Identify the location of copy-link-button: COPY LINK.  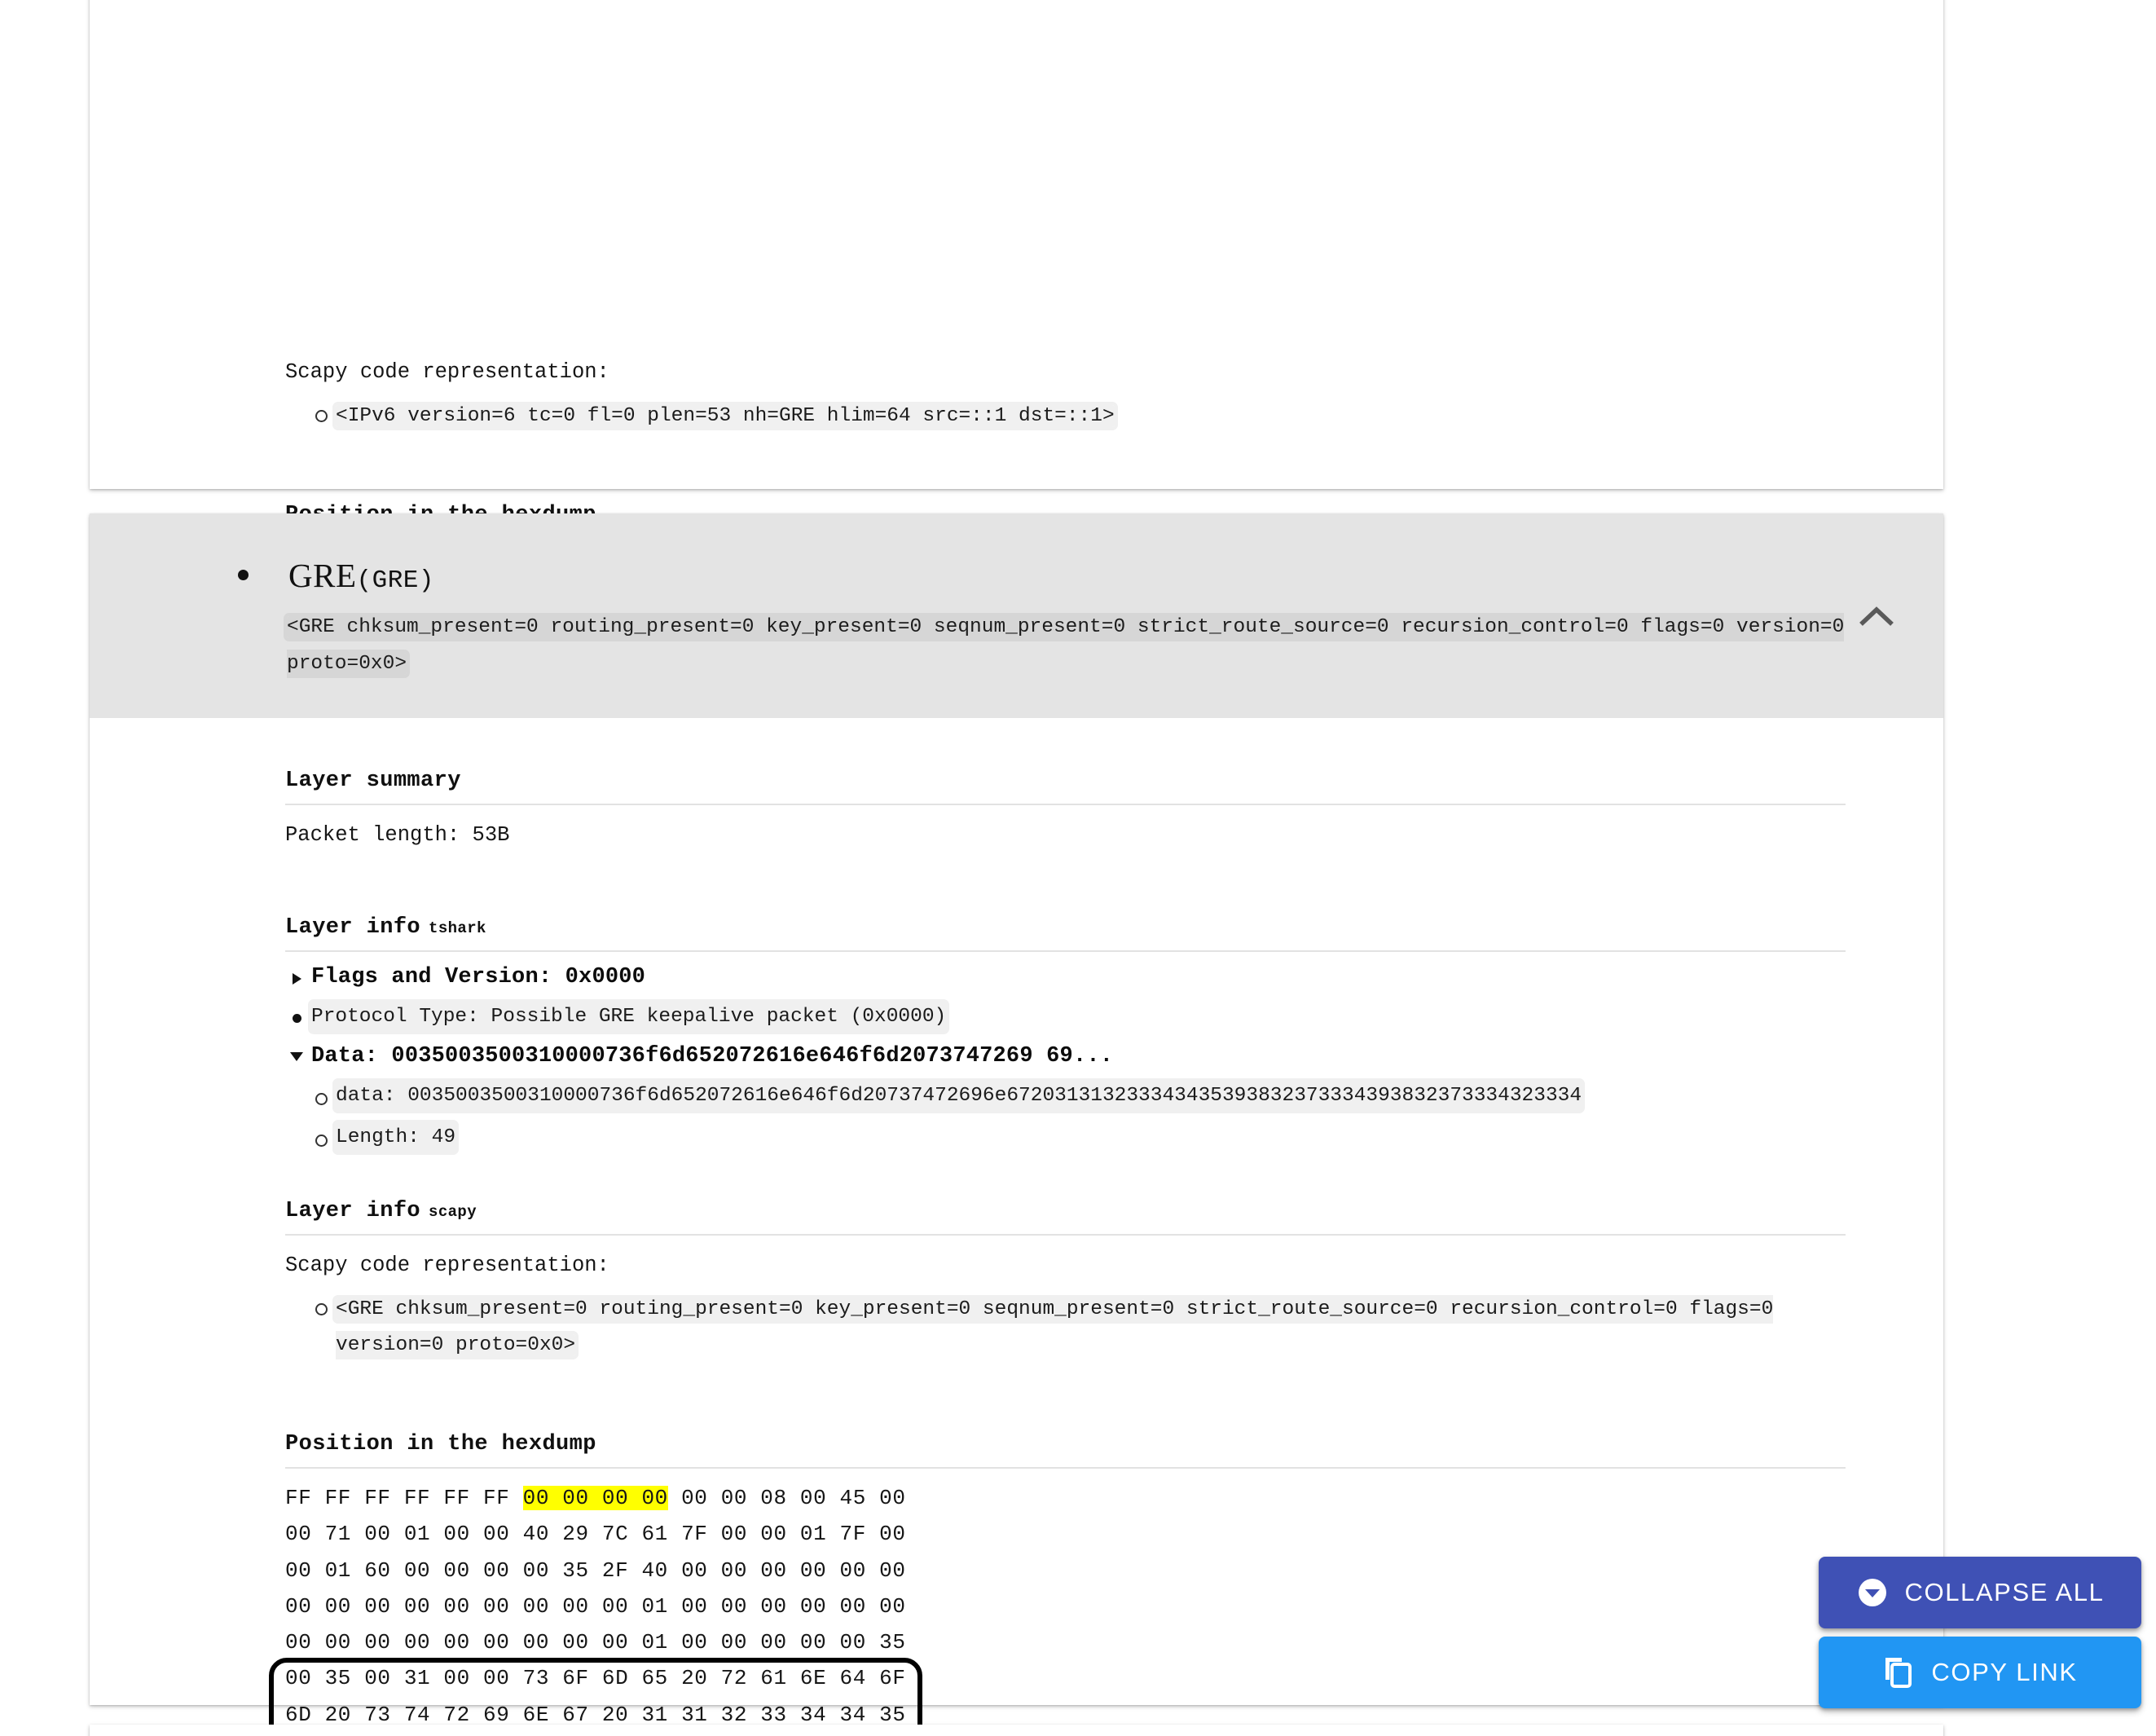
(1980, 1672).